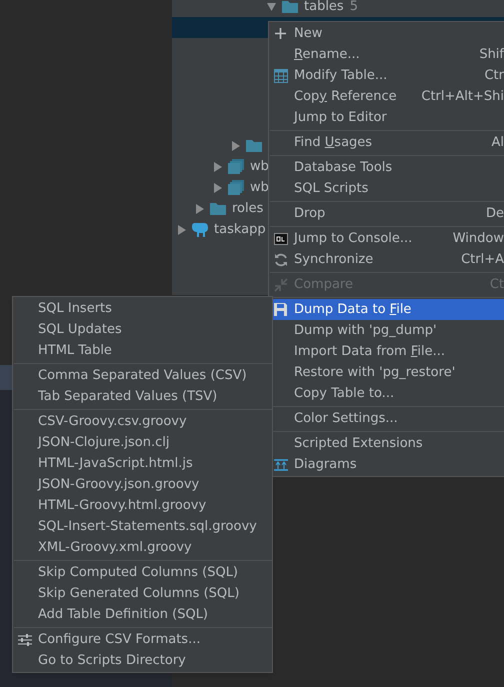 This screenshot has width=504, height=687. What do you see at coordinates (142, 350) in the screenshot?
I see `menu-item: HTML Table` at bounding box center [142, 350].